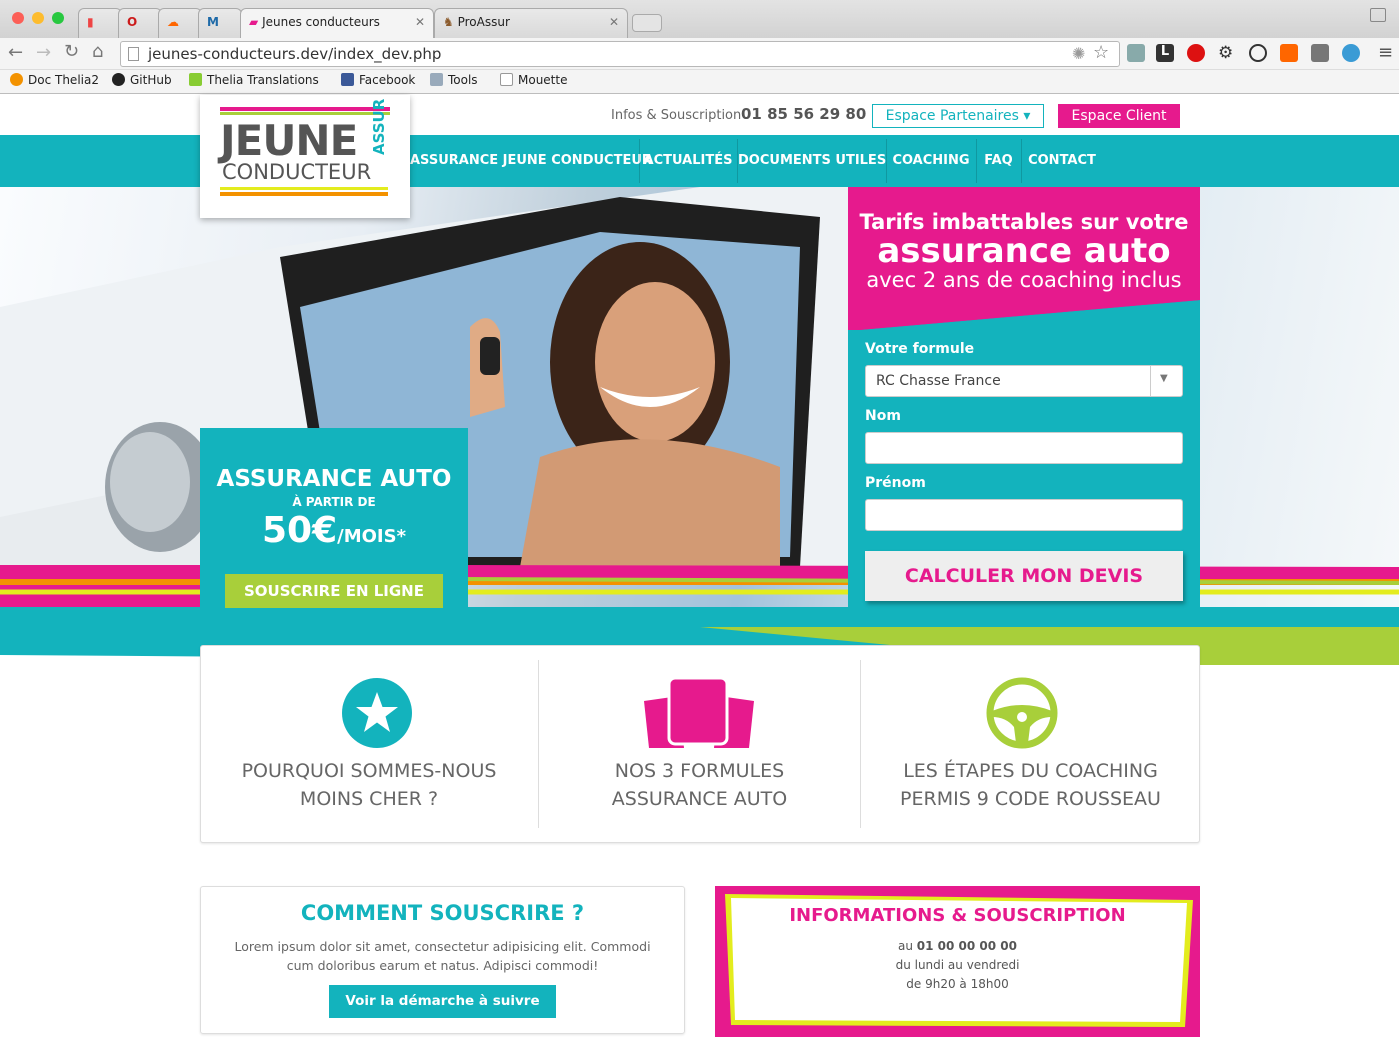 The height and width of the screenshot is (1057, 1399). What do you see at coordinates (647, 23) in the screenshot?
I see `new-tab-button` at bounding box center [647, 23].